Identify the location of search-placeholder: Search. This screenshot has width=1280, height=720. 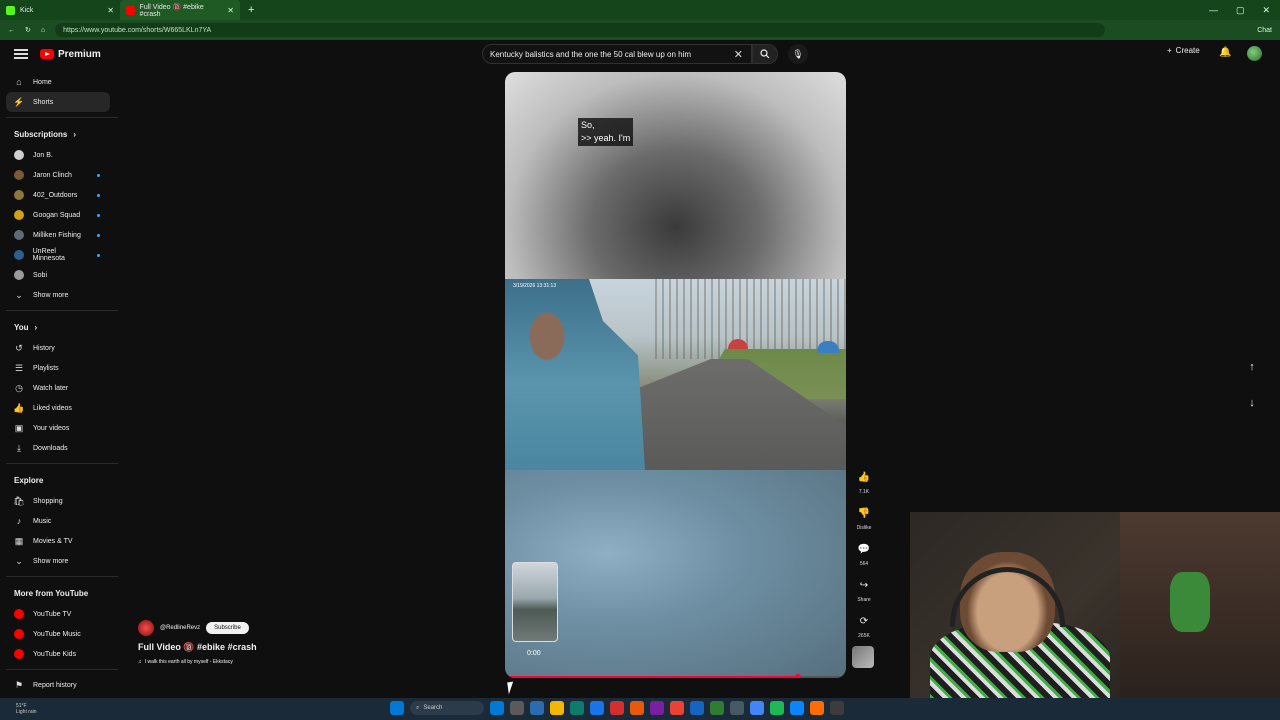
(433, 708).